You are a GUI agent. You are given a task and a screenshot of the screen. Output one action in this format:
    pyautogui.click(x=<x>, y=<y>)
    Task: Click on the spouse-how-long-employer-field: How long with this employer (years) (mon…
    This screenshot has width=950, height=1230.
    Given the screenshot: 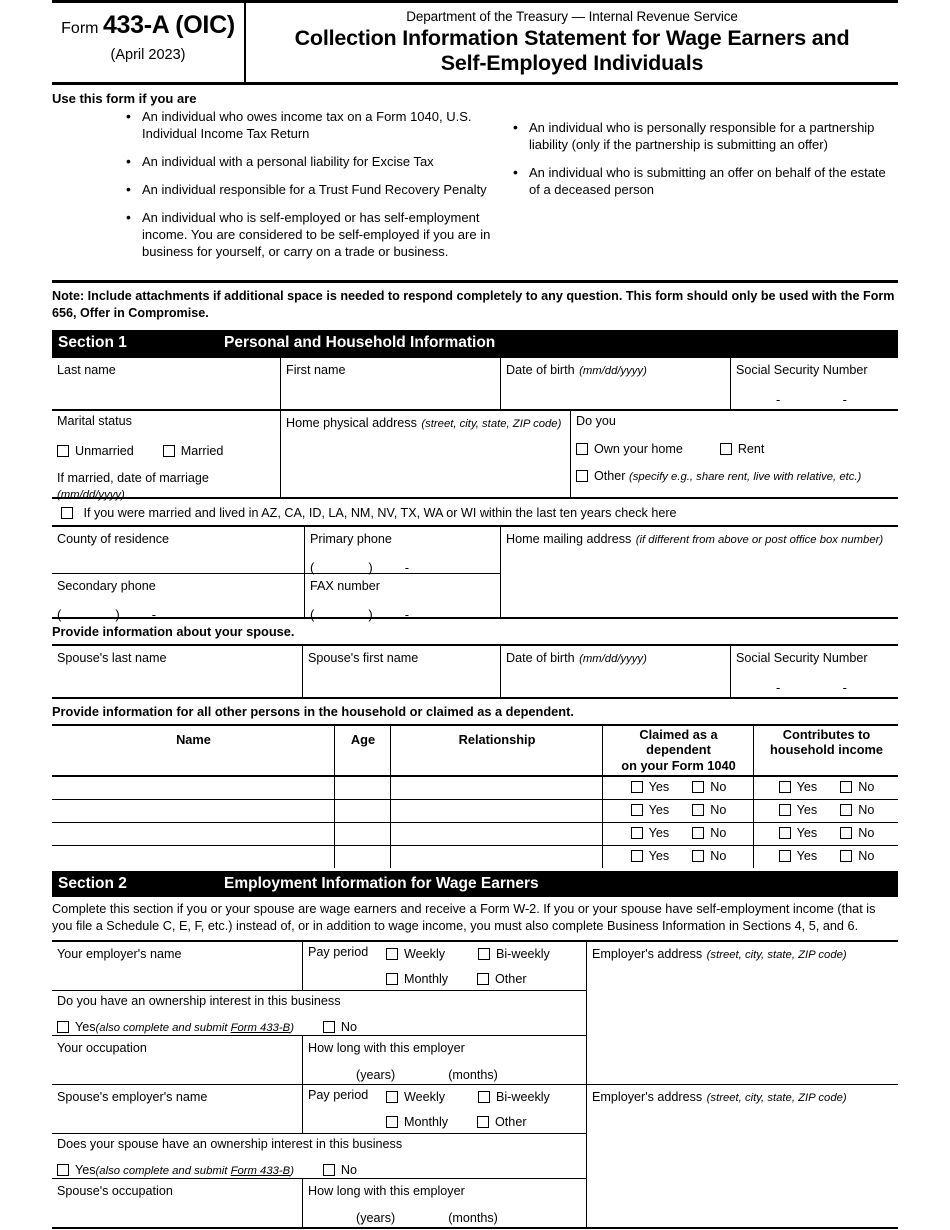 What is the action you would take?
    pyautogui.click(x=444, y=1202)
    